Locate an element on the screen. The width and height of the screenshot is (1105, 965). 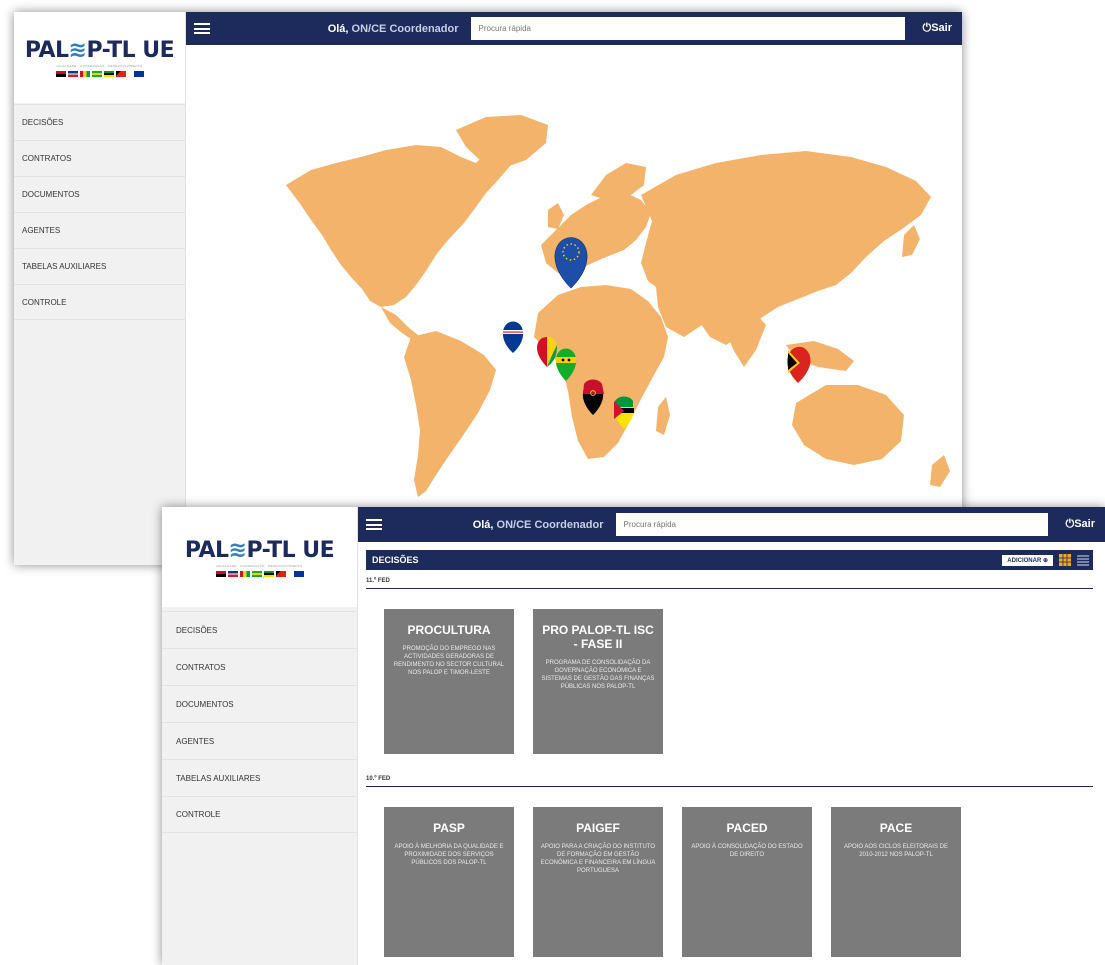
section-header: DECISÕES ADICIONAR ⊕ is located at coordinates (729, 560).